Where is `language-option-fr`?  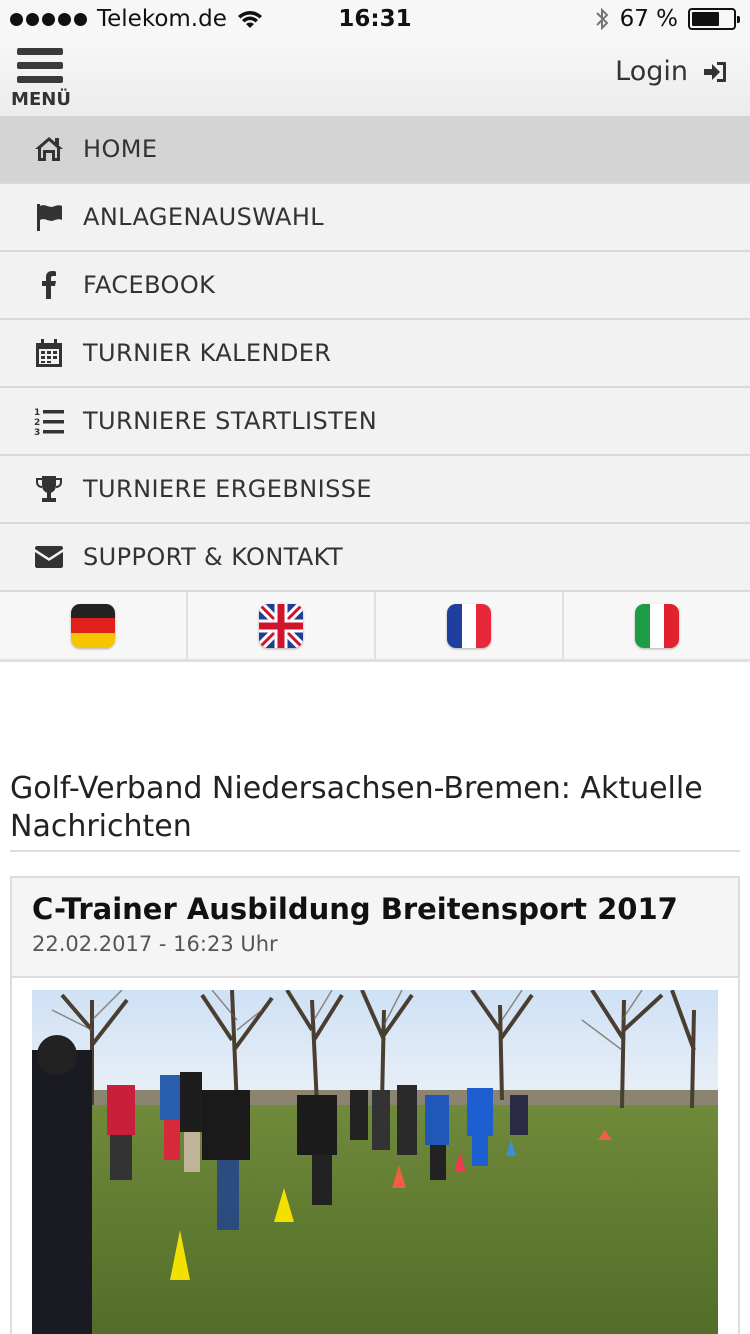 language-option-fr is located at coordinates (470, 625).